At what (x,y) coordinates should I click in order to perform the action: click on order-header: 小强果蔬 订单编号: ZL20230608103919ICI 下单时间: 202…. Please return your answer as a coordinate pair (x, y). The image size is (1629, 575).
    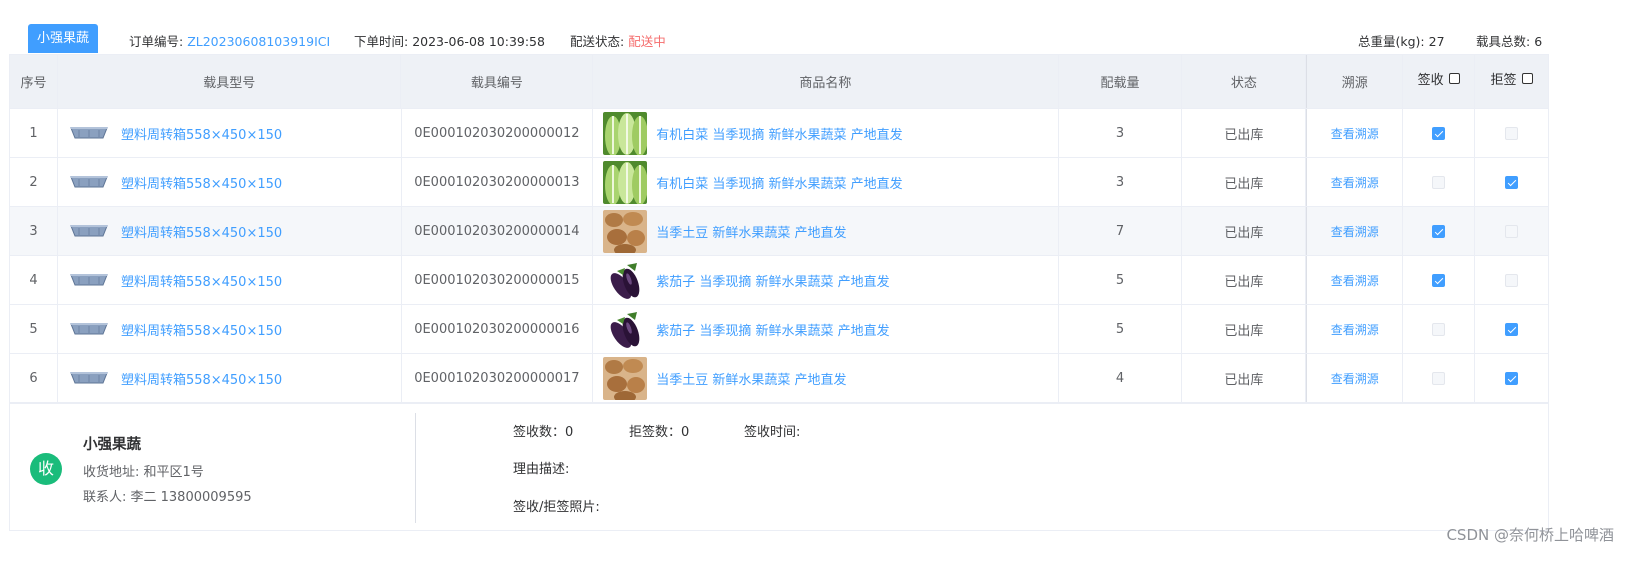
    Looking at the image, I should click on (814, 27).